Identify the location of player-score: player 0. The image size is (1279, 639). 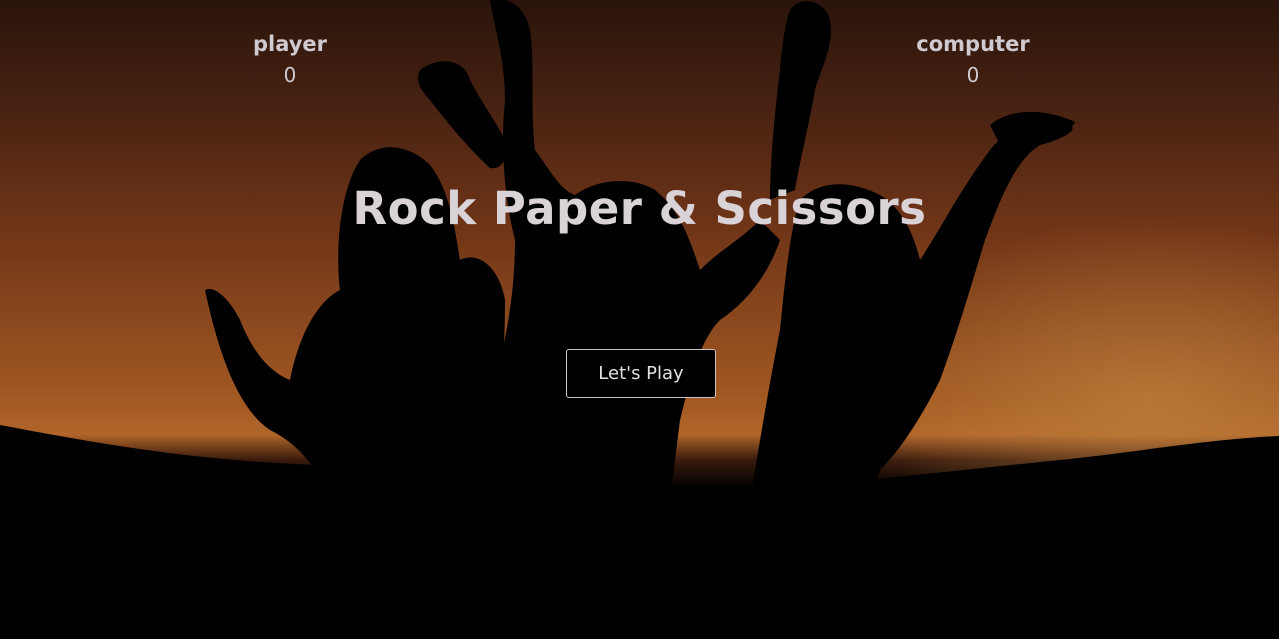
(290, 59).